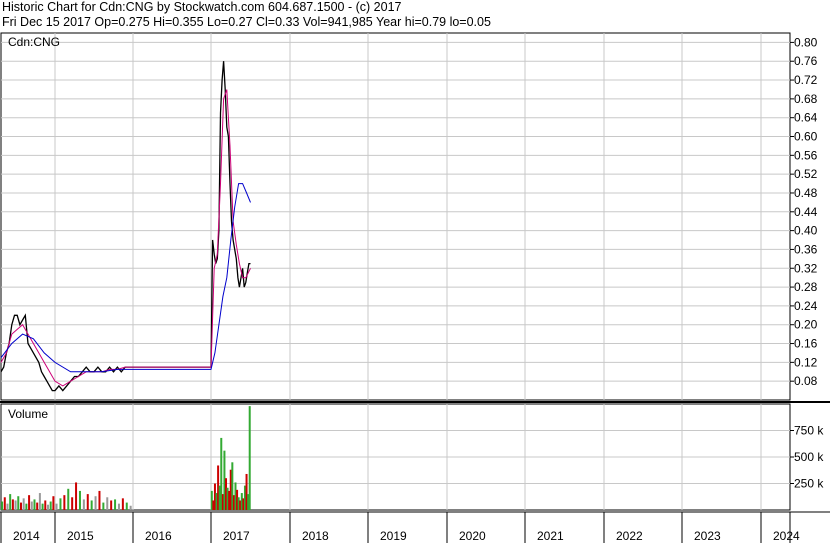  I want to click on price-tick-label: 0.60, so click(806, 137).